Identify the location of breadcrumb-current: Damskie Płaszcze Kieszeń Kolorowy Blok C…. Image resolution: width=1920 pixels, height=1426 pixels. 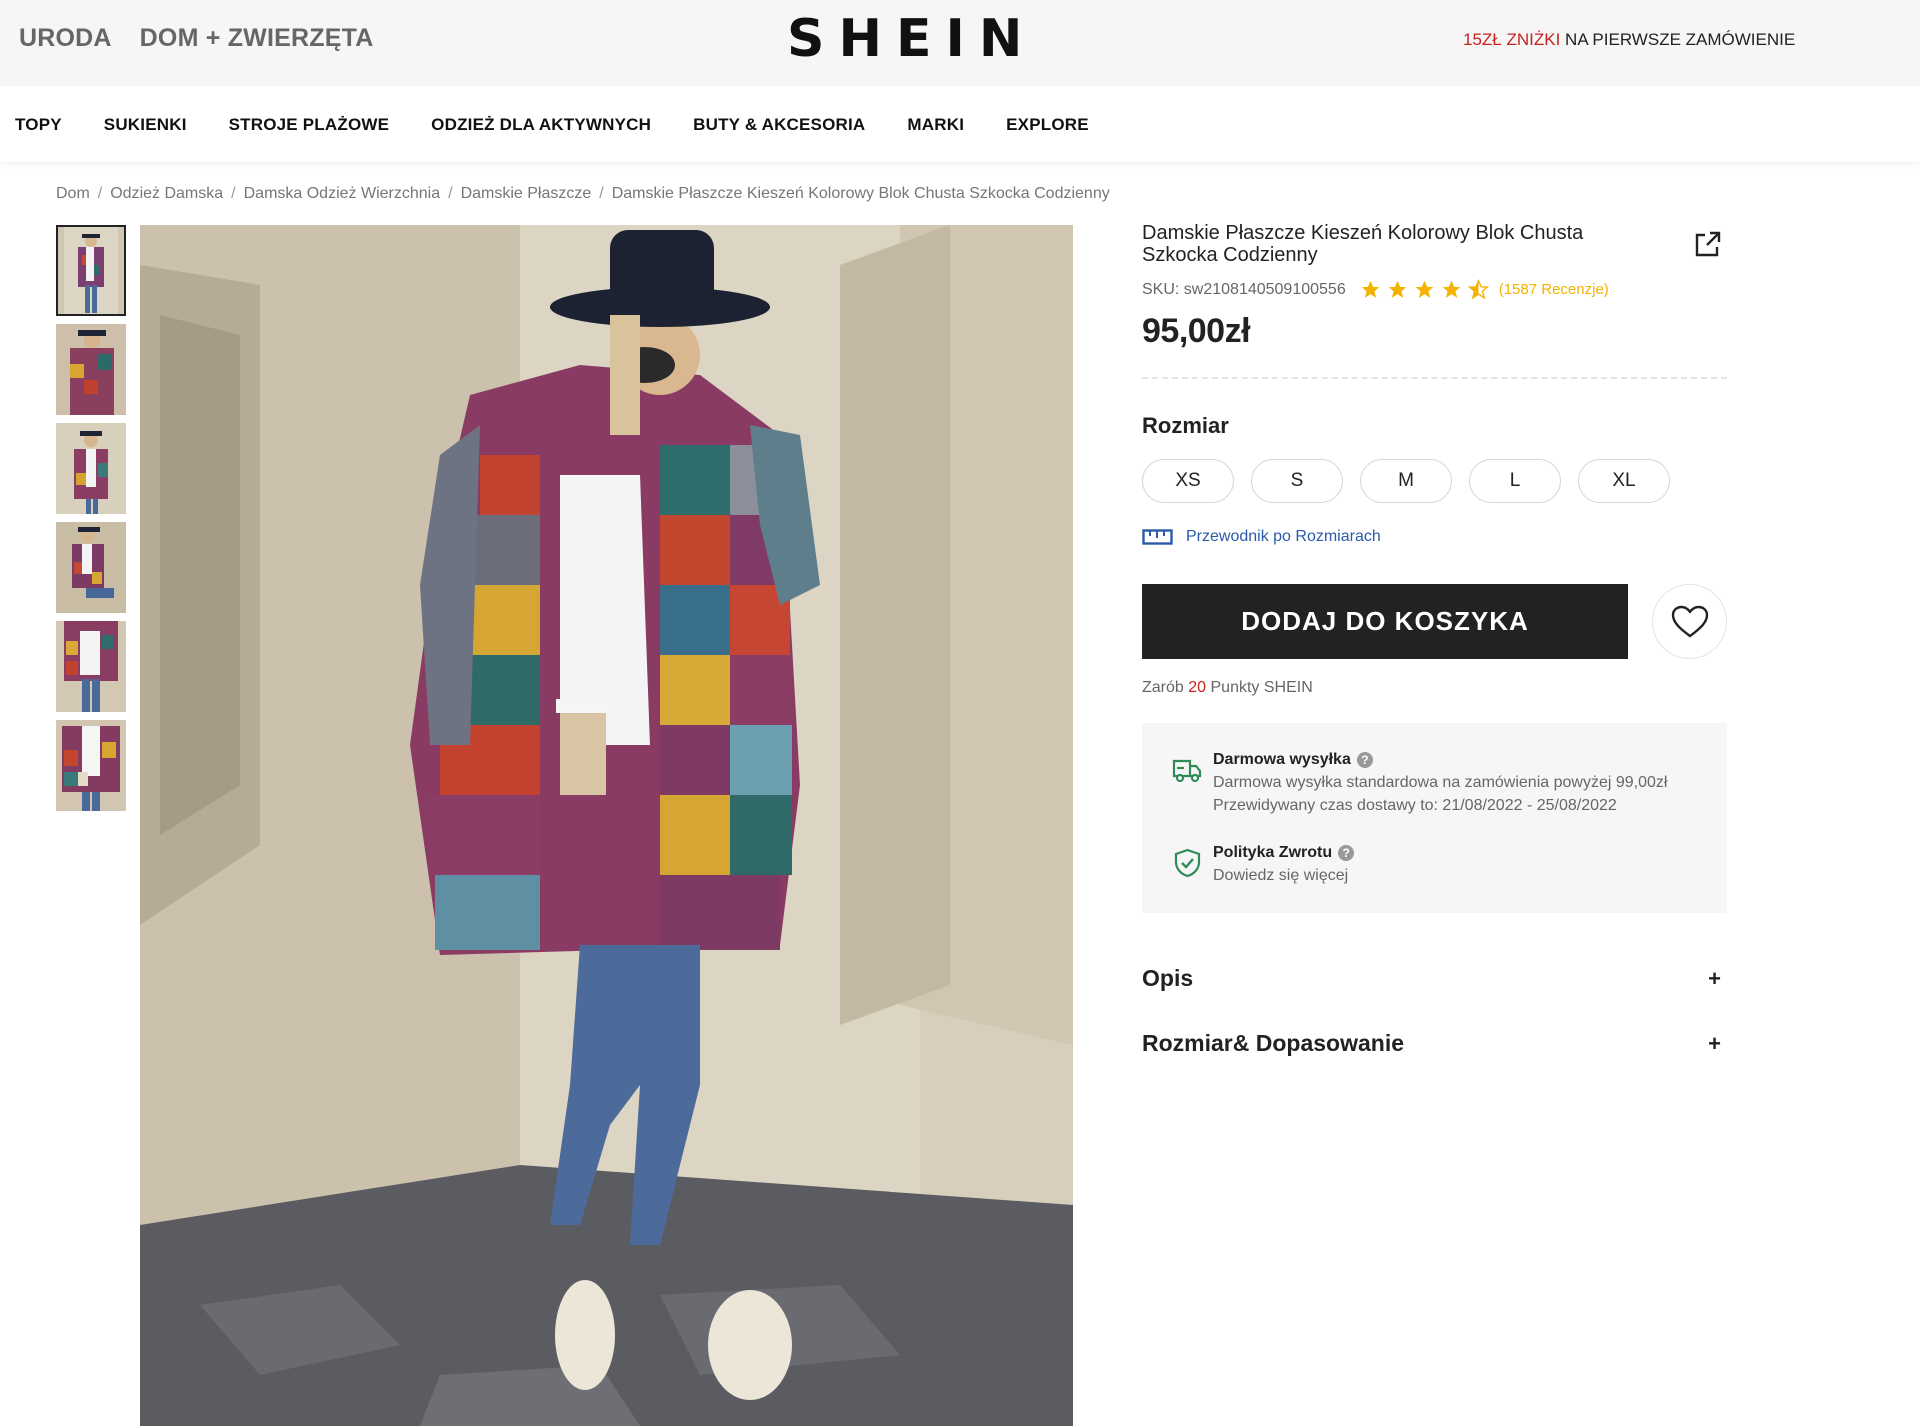
(860, 193).